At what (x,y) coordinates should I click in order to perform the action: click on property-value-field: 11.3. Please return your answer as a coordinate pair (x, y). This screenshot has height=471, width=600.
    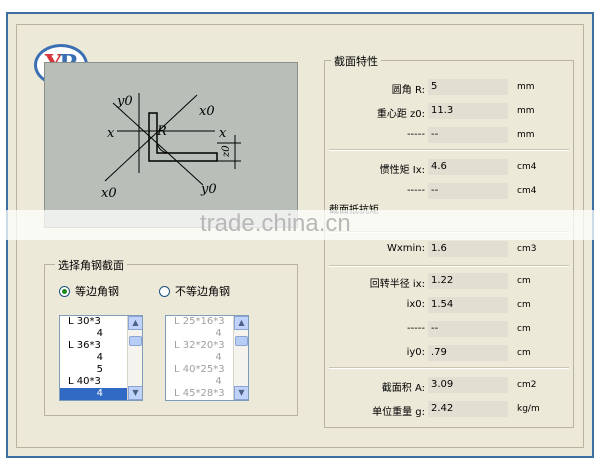
    Looking at the image, I should click on (468, 111).